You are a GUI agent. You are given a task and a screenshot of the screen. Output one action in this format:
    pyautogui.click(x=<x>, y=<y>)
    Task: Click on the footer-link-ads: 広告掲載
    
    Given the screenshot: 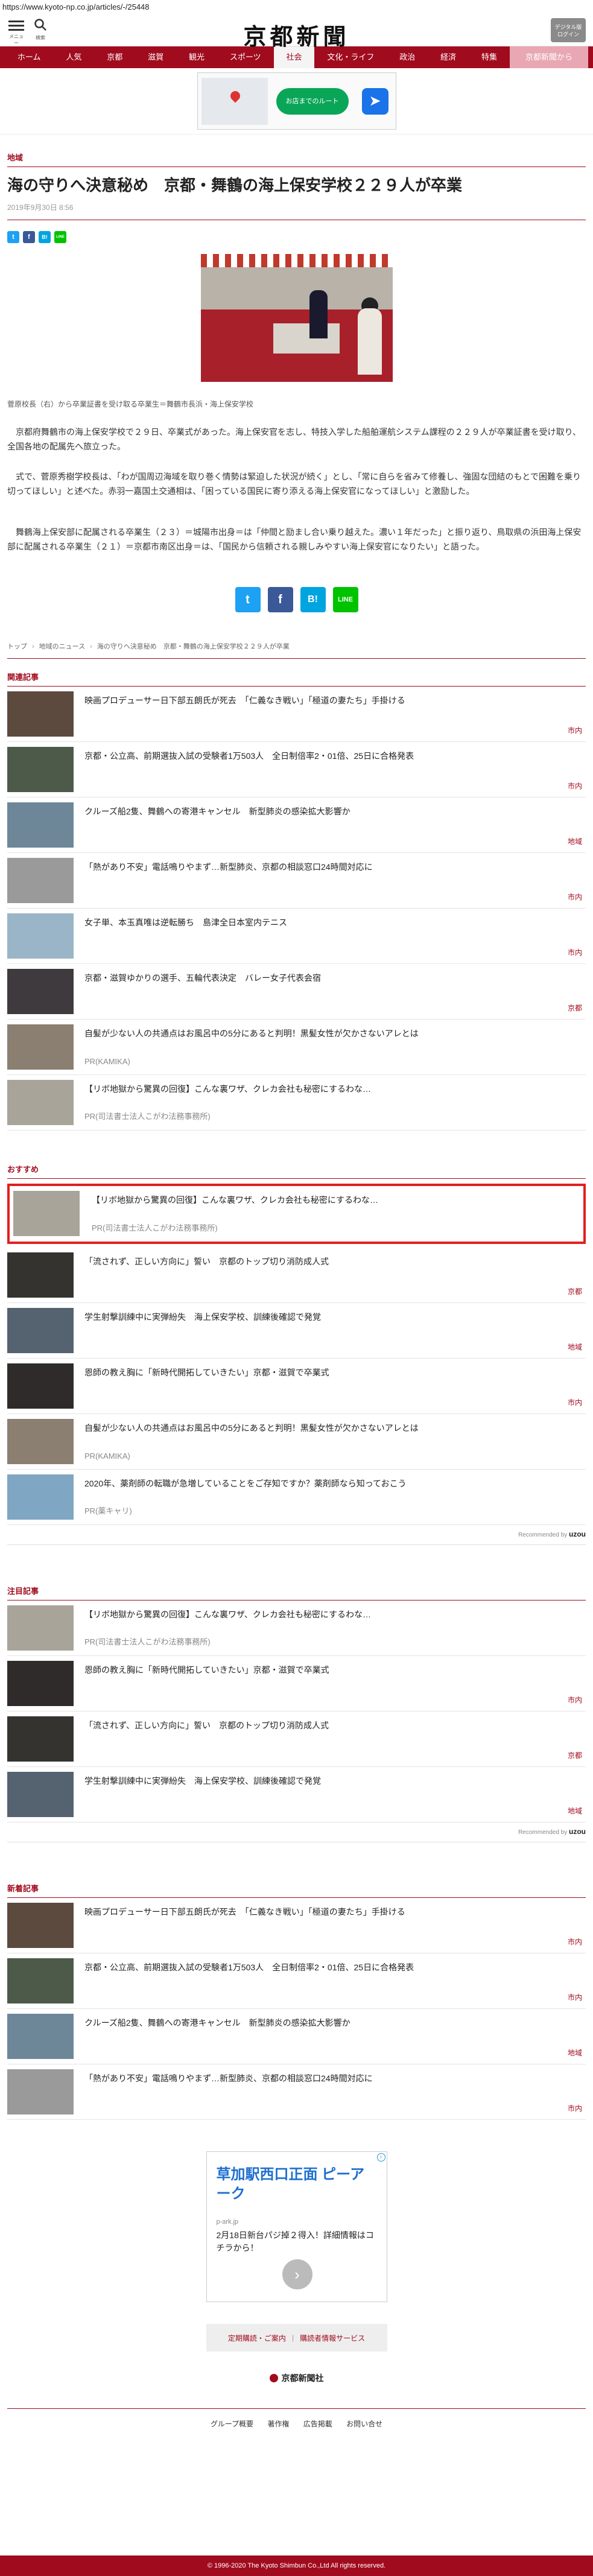 What is the action you would take?
    pyautogui.click(x=317, y=2424)
    